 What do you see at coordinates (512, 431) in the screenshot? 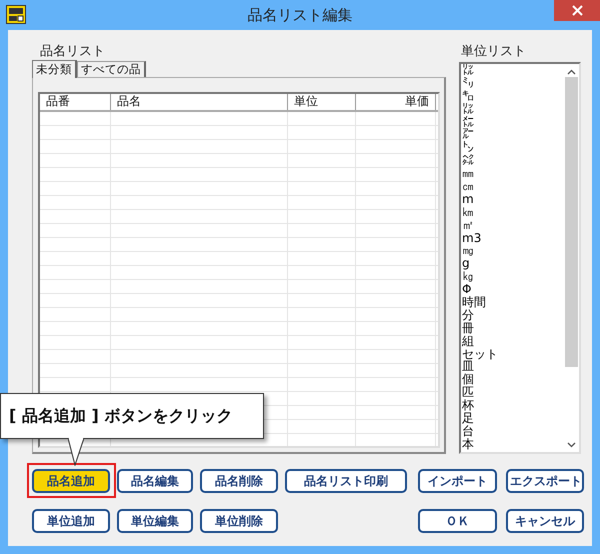
I see `list-item: 台` at bounding box center [512, 431].